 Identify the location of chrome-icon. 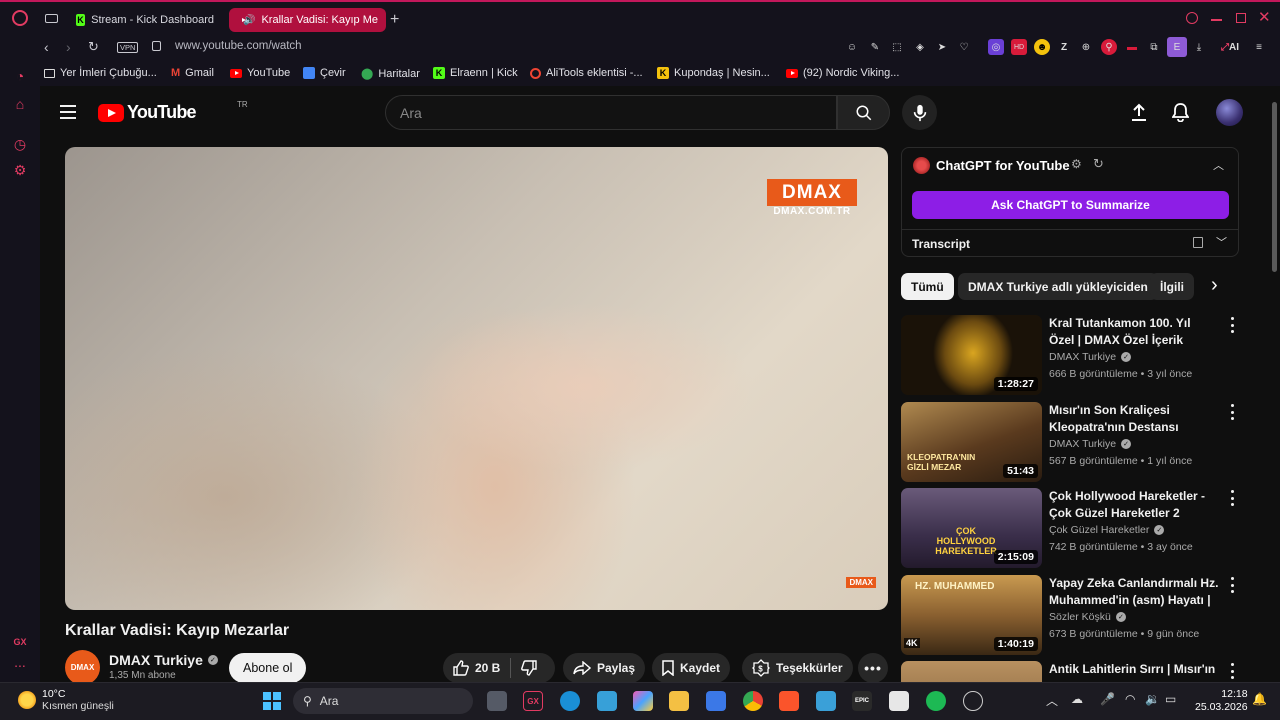
(753, 701).